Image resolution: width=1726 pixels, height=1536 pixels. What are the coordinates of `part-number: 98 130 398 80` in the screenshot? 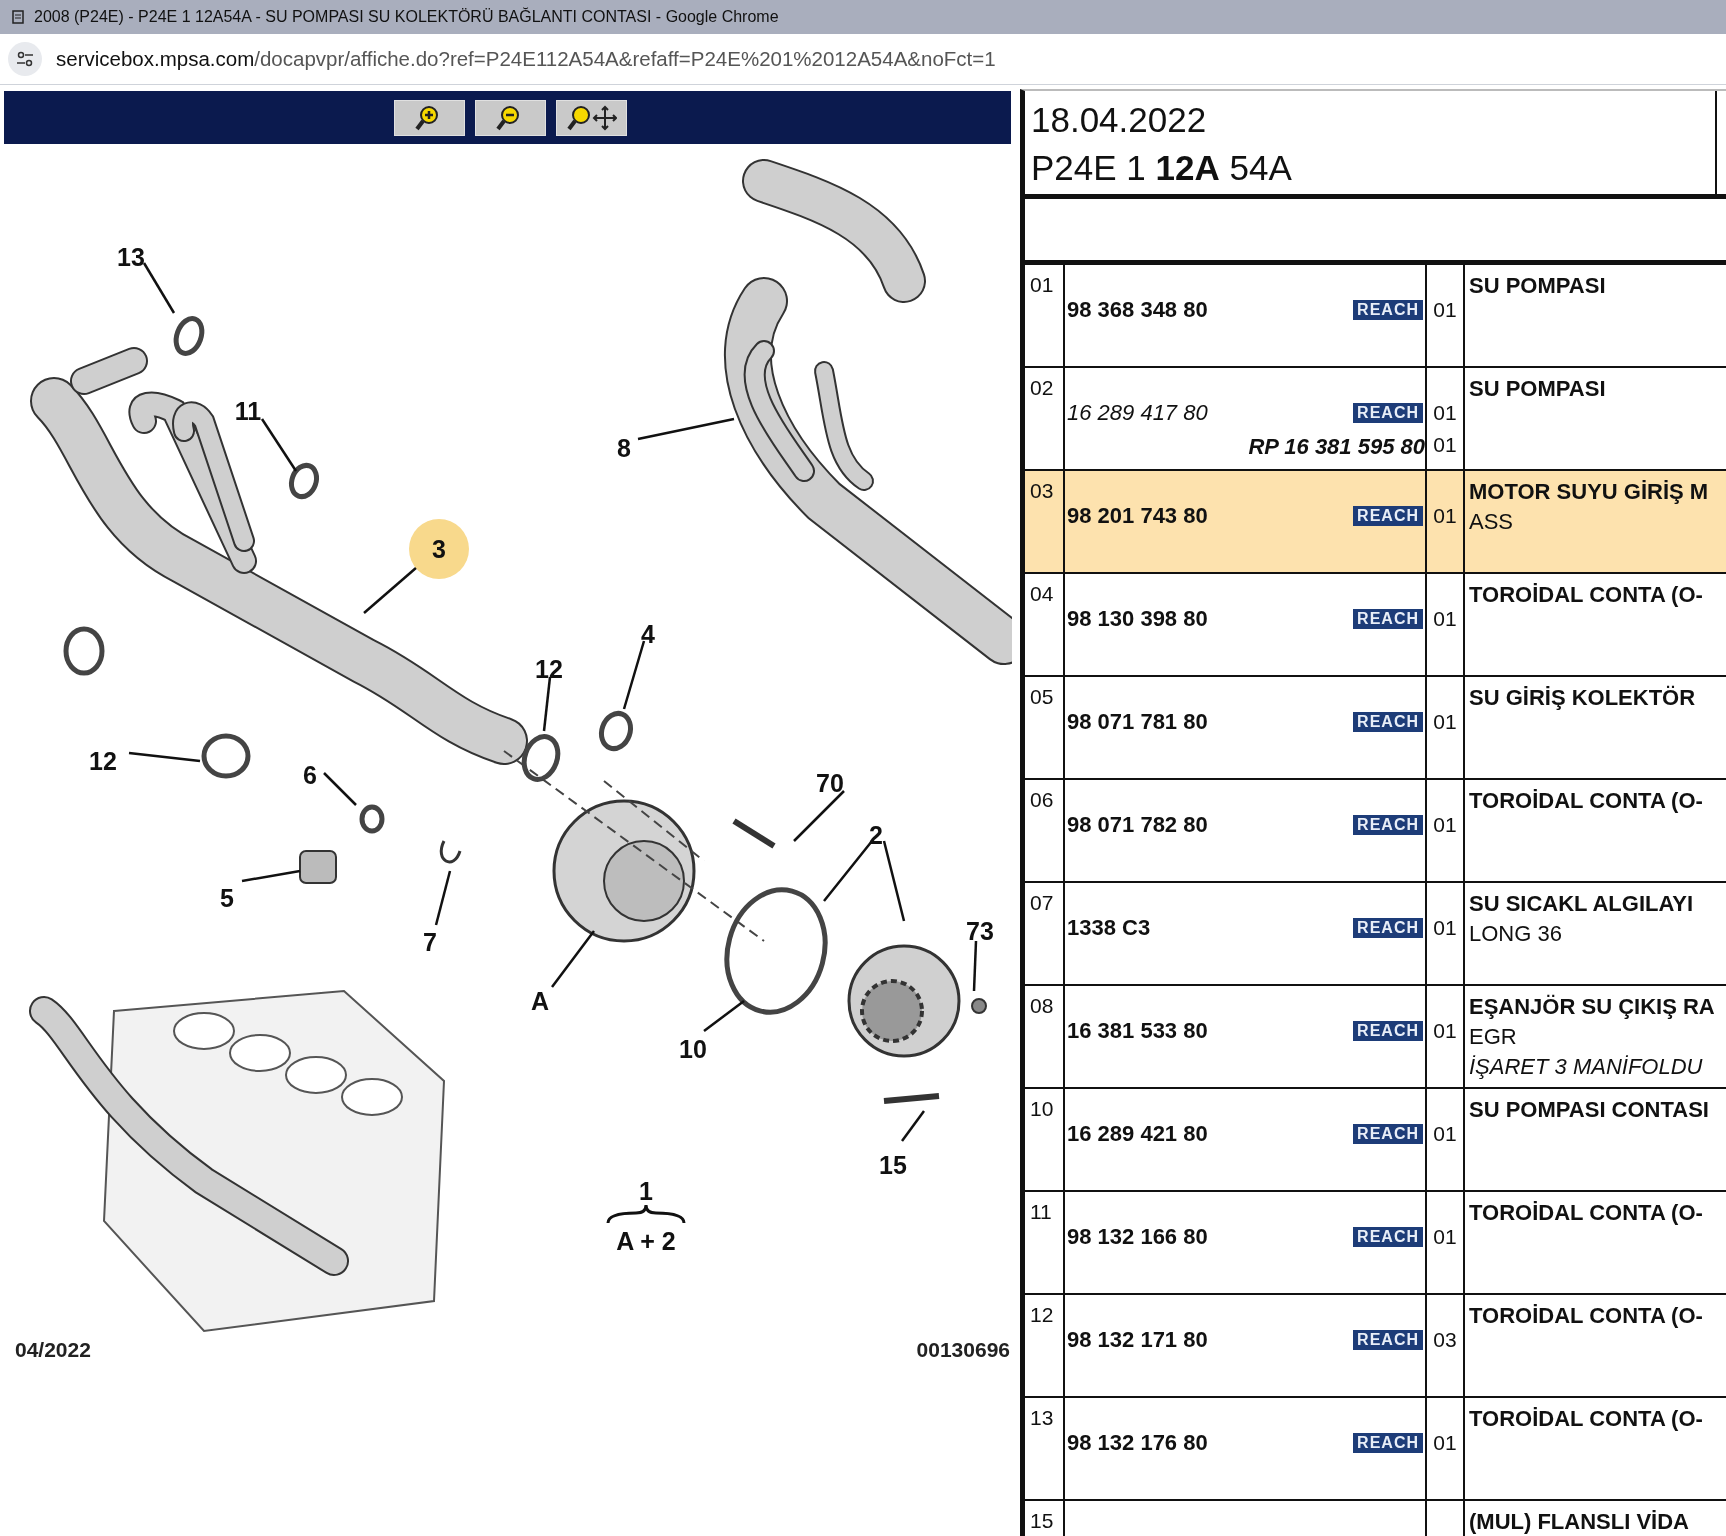 It's located at (1137, 619).